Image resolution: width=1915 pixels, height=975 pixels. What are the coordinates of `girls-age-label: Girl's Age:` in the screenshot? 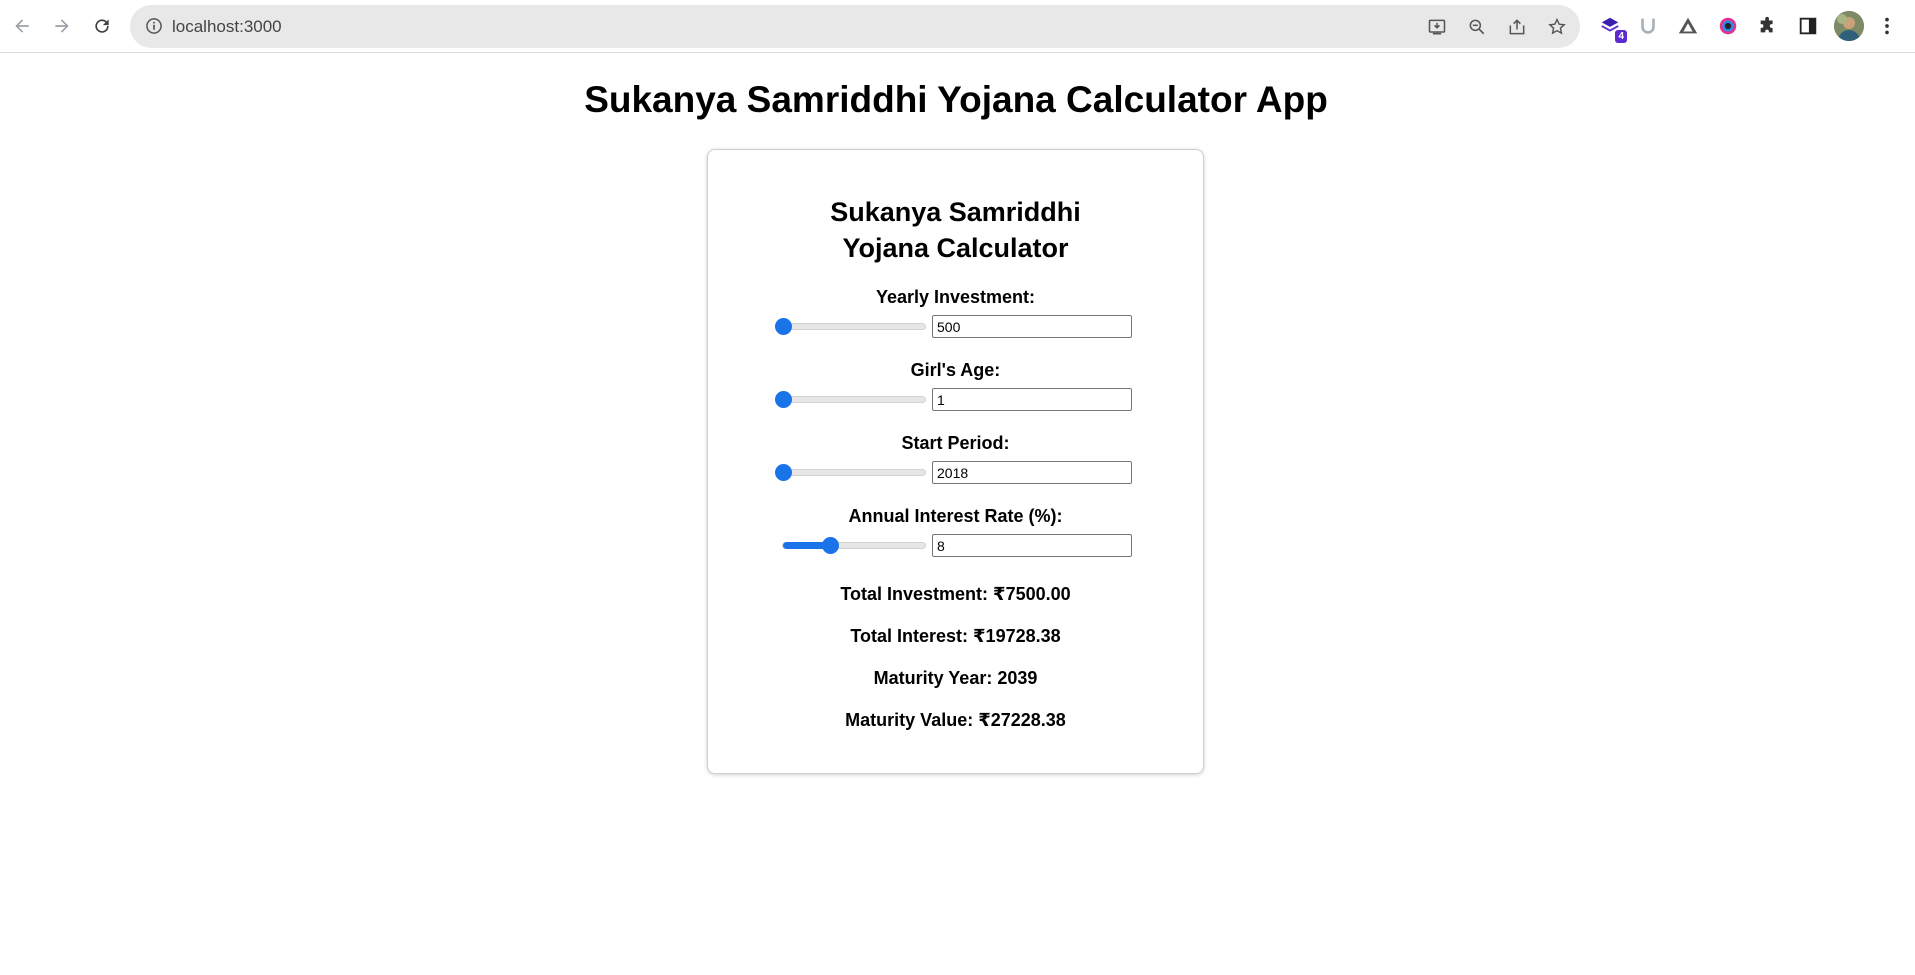 It's located at (955, 370).